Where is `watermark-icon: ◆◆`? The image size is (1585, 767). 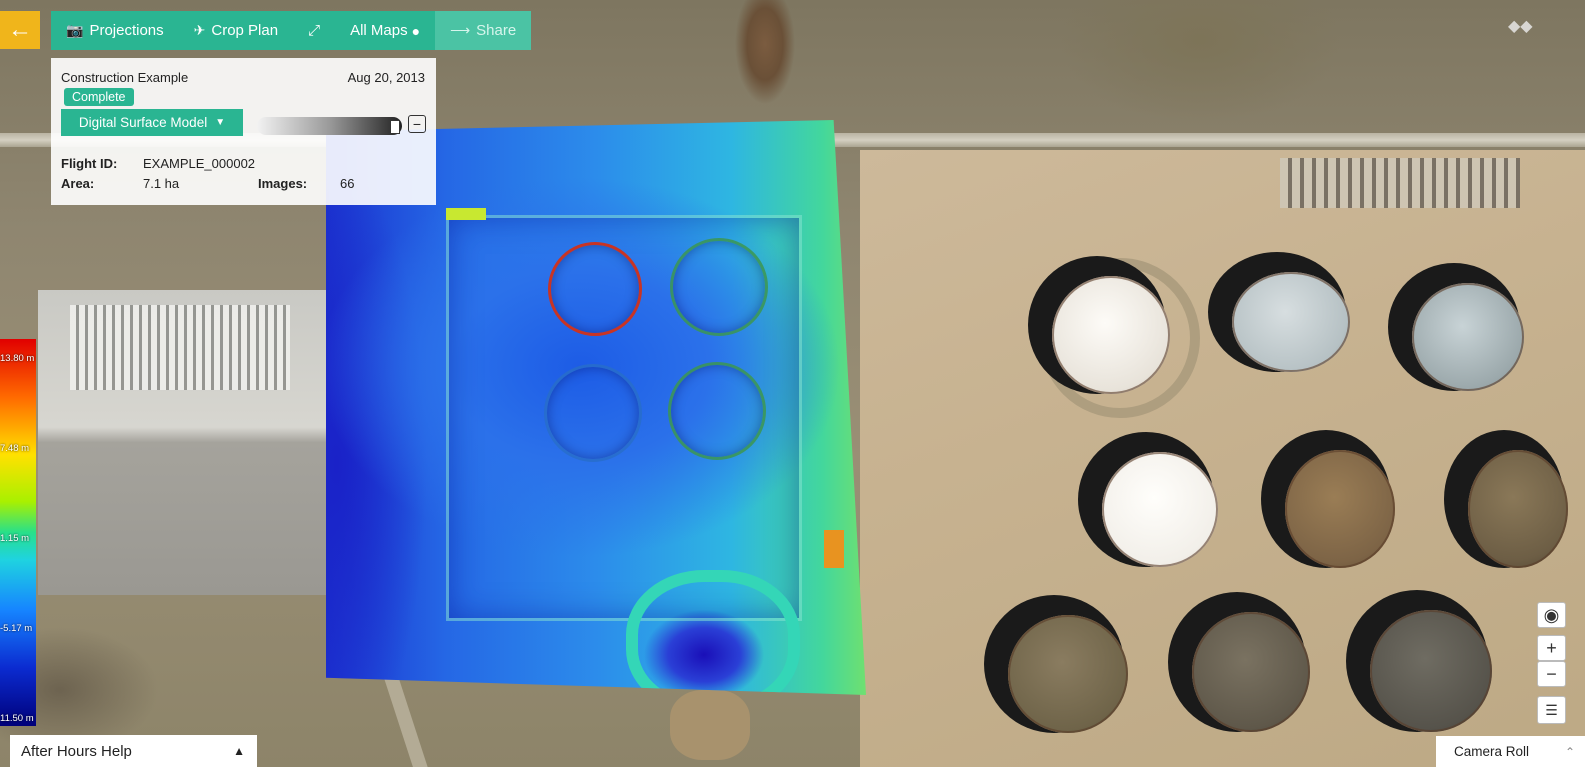 watermark-icon: ◆◆ is located at coordinates (1520, 26).